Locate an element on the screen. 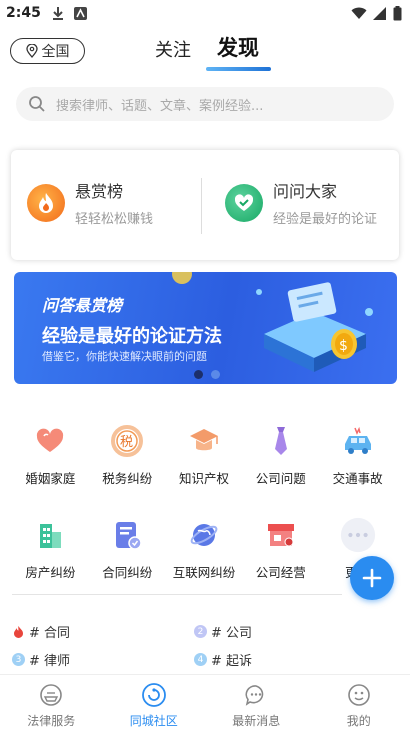 The width and height of the screenshot is (410, 730). reward-divider is located at coordinates (201, 206).